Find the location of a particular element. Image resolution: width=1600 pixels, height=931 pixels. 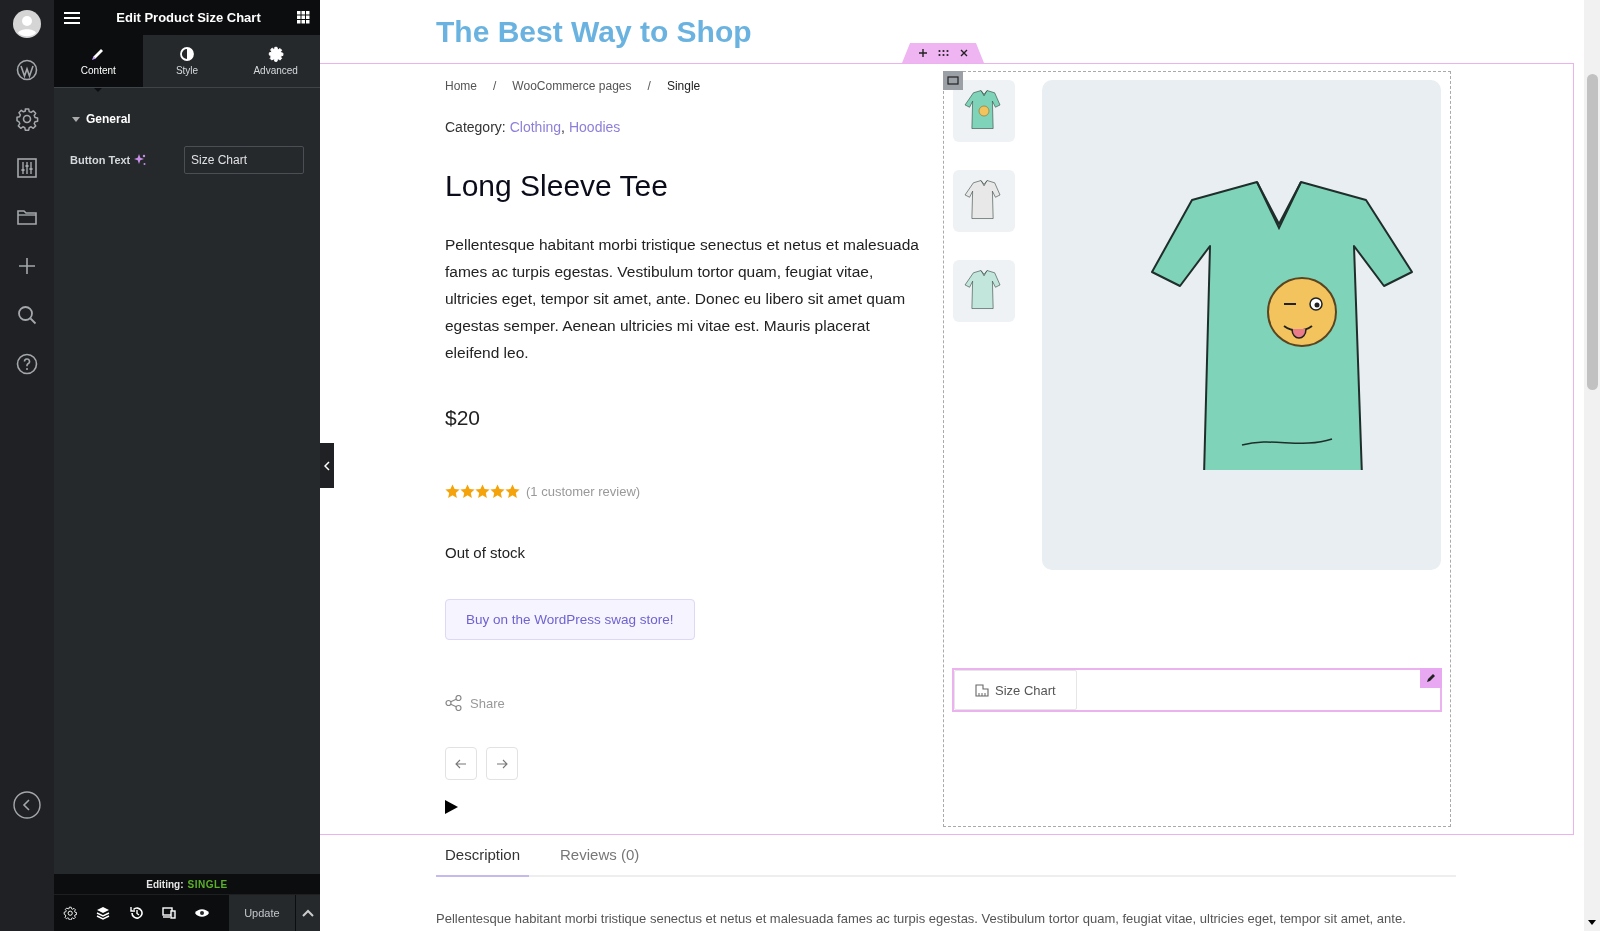

scroll-thumb is located at coordinates (1592, 232).